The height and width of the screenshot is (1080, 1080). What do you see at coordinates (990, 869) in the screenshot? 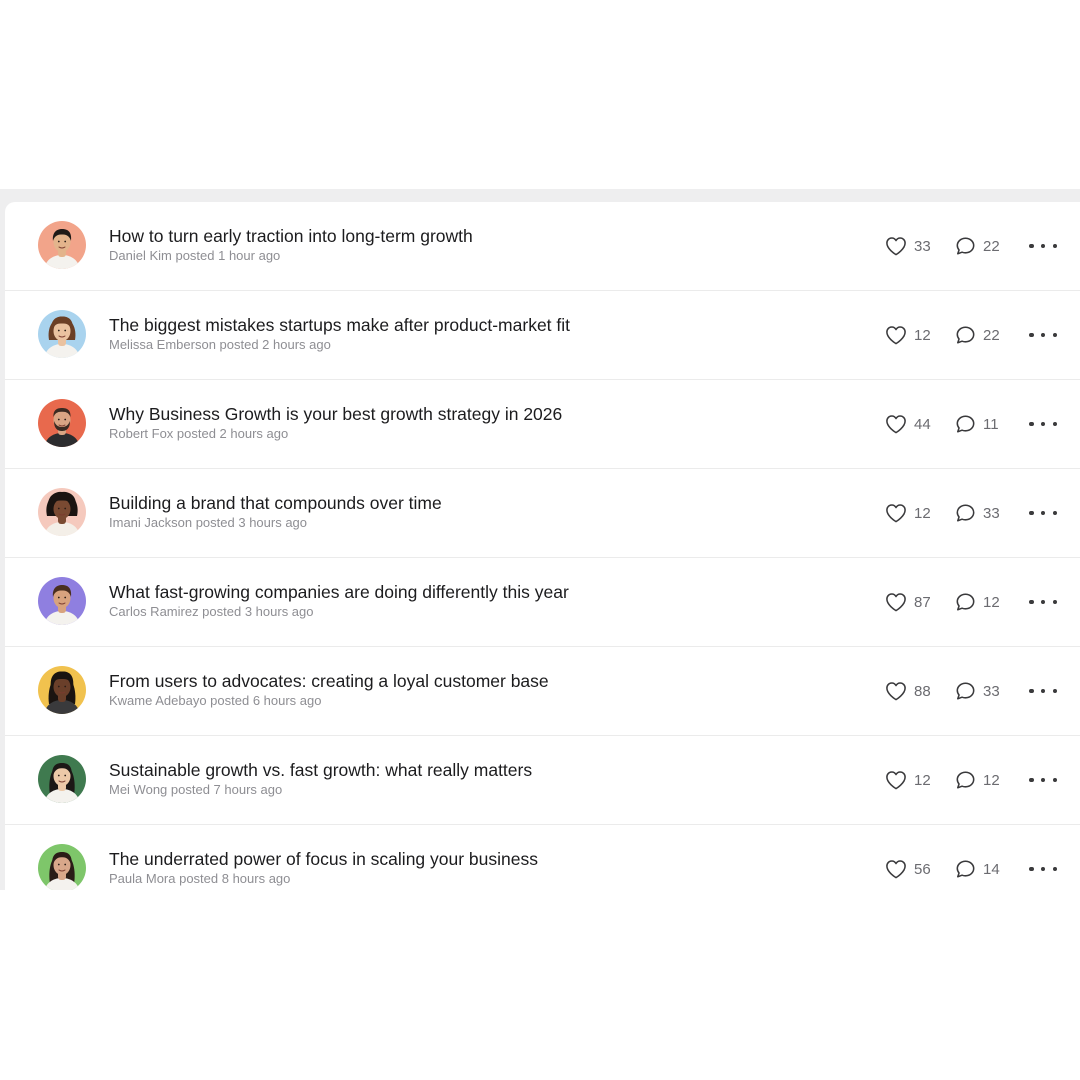
I see `comment-button: 14` at bounding box center [990, 869].